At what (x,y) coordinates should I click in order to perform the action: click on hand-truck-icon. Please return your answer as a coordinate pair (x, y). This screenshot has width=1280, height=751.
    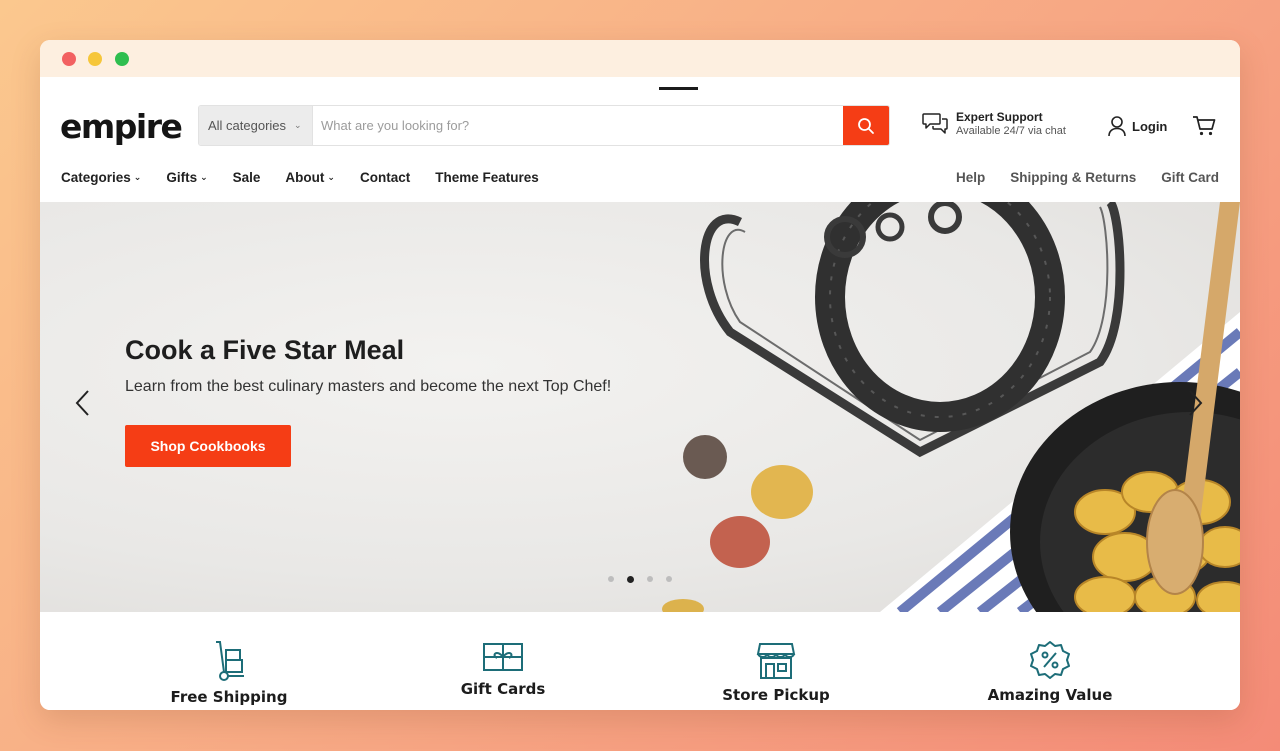
    Looking at the image, I should click on (230, 661).